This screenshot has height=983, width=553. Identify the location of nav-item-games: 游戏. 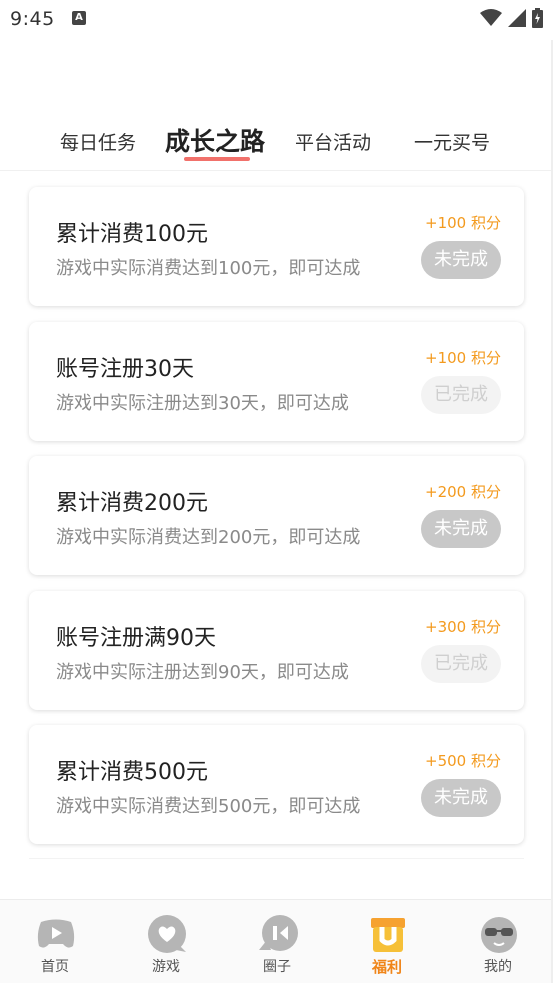
(166, 941).